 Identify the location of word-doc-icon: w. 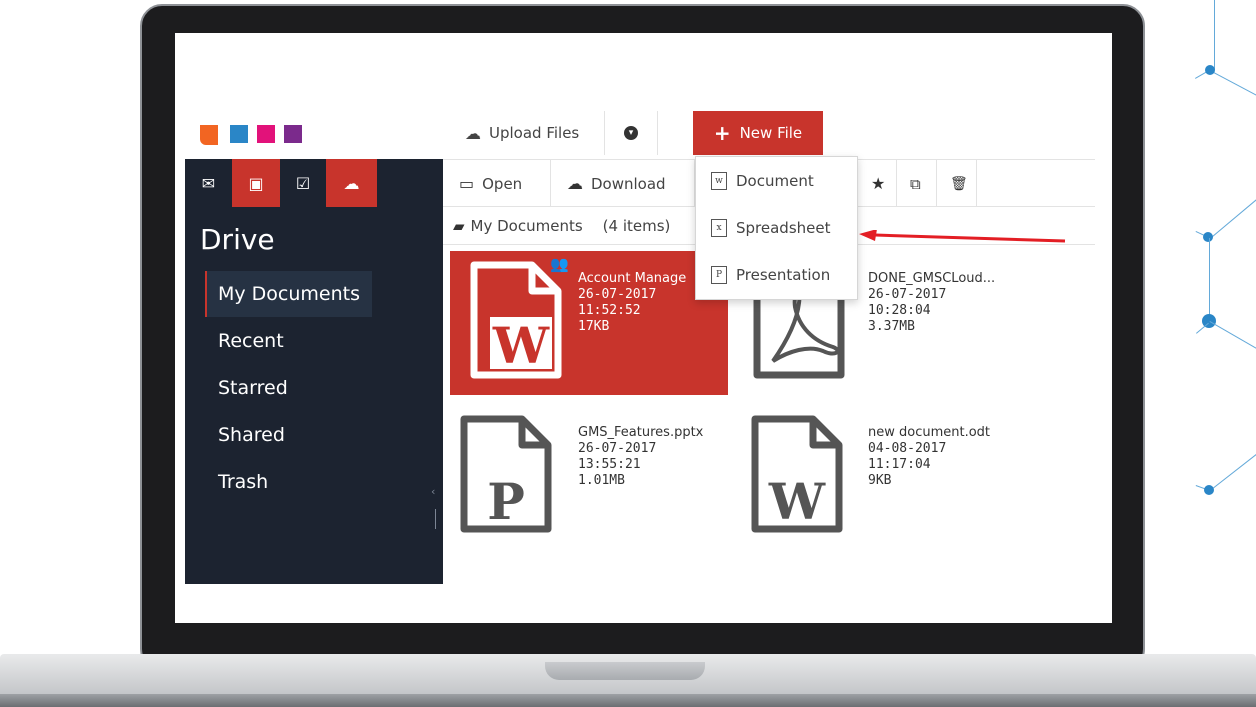
(719, 180).